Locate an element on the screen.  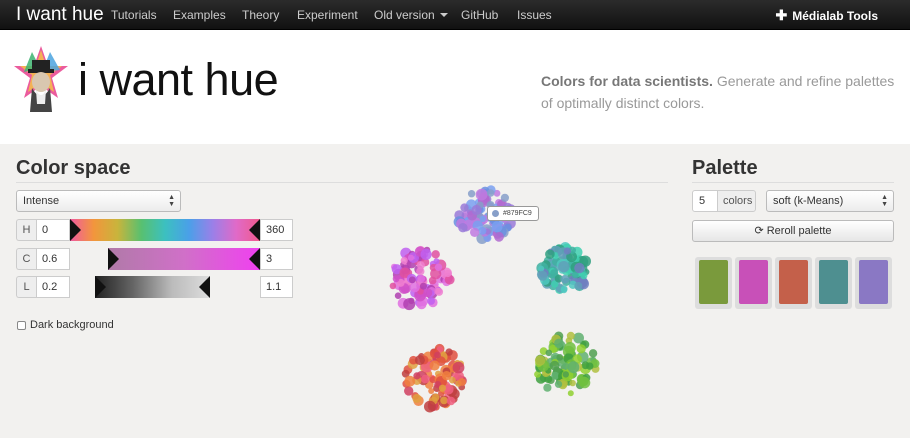
dark-background-label: Dark background is located at coordinates (72, 325).